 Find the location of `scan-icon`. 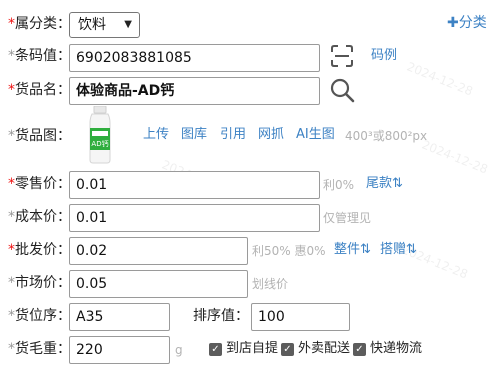

scan-icon is located at coordinates (342, 56).